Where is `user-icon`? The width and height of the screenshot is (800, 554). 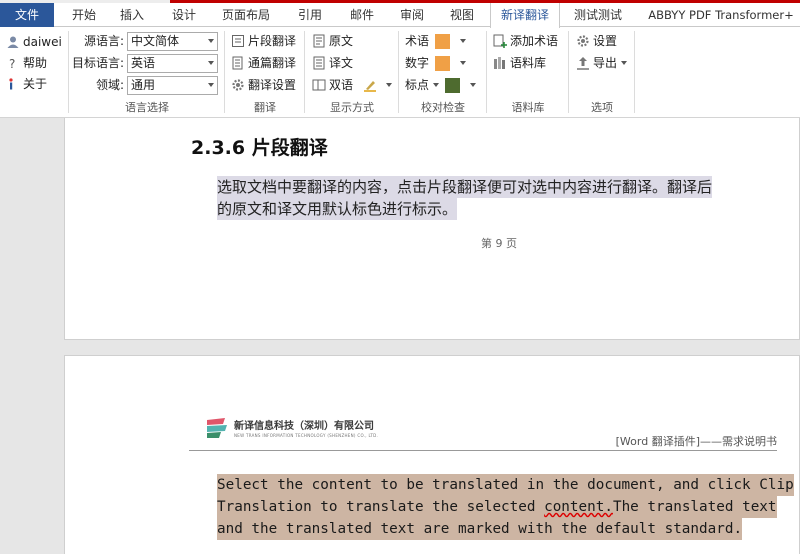 user-icon is located at coordinates (13, 42).